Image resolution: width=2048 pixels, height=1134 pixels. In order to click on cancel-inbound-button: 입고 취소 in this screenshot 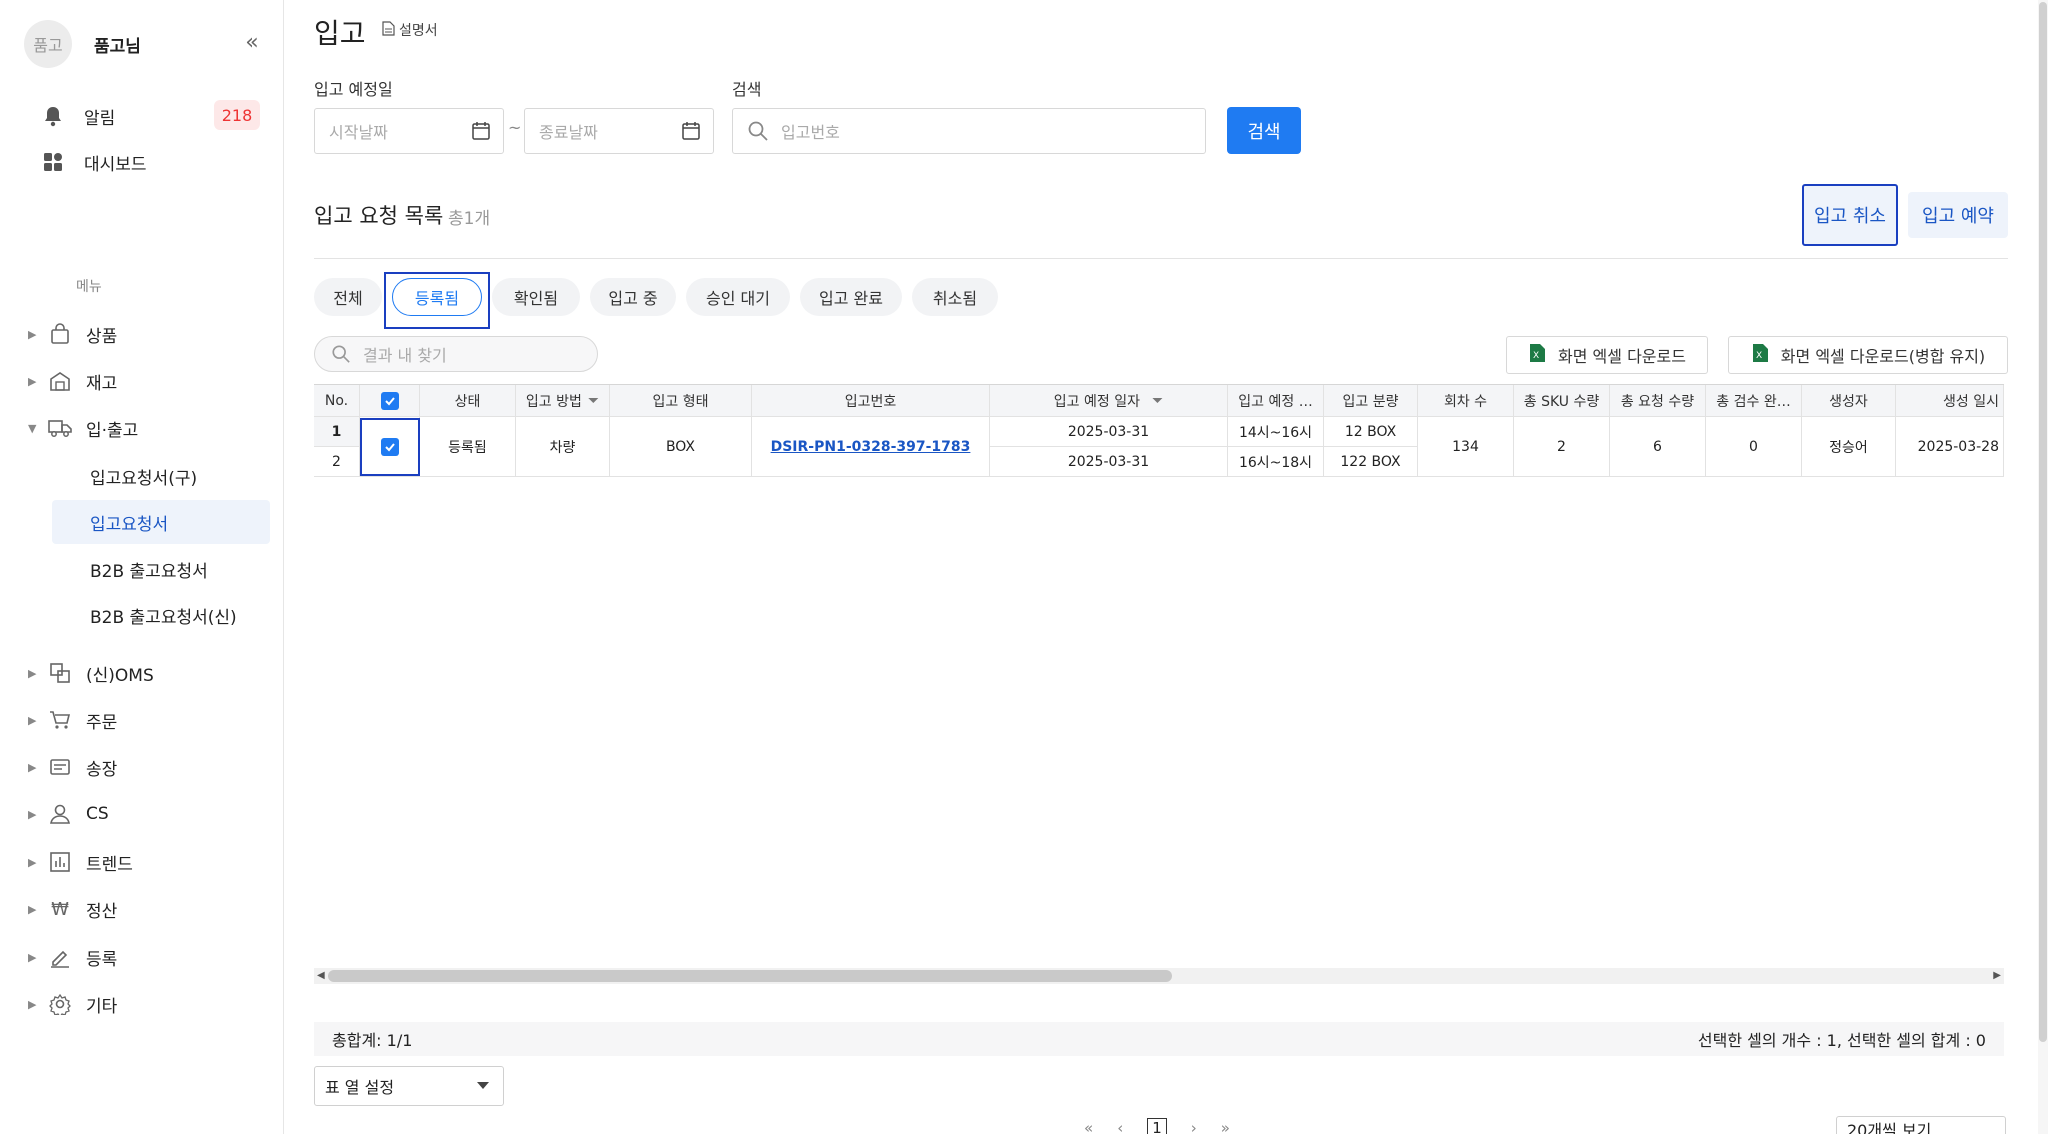, I will do `click(1850, 215)`.